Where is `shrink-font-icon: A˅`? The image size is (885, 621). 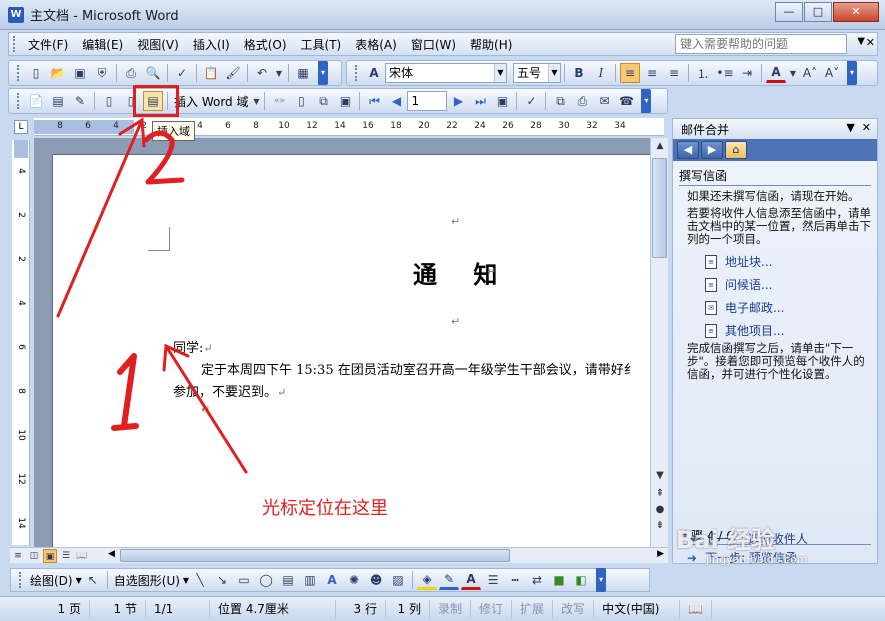 shrink-font-icon: A˅ is located at coordinates (832, 73).